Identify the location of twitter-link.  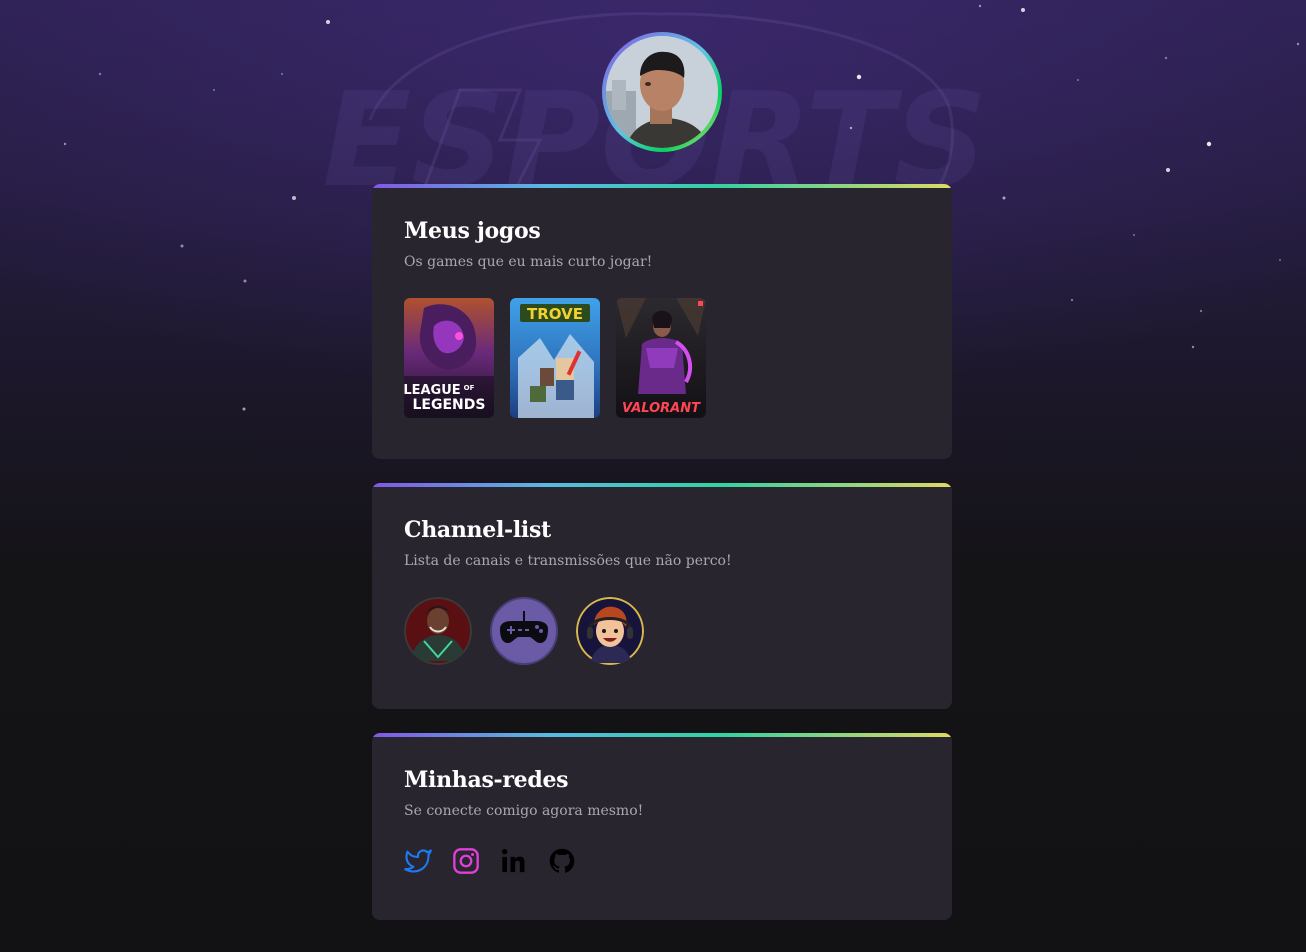
(418, 861).